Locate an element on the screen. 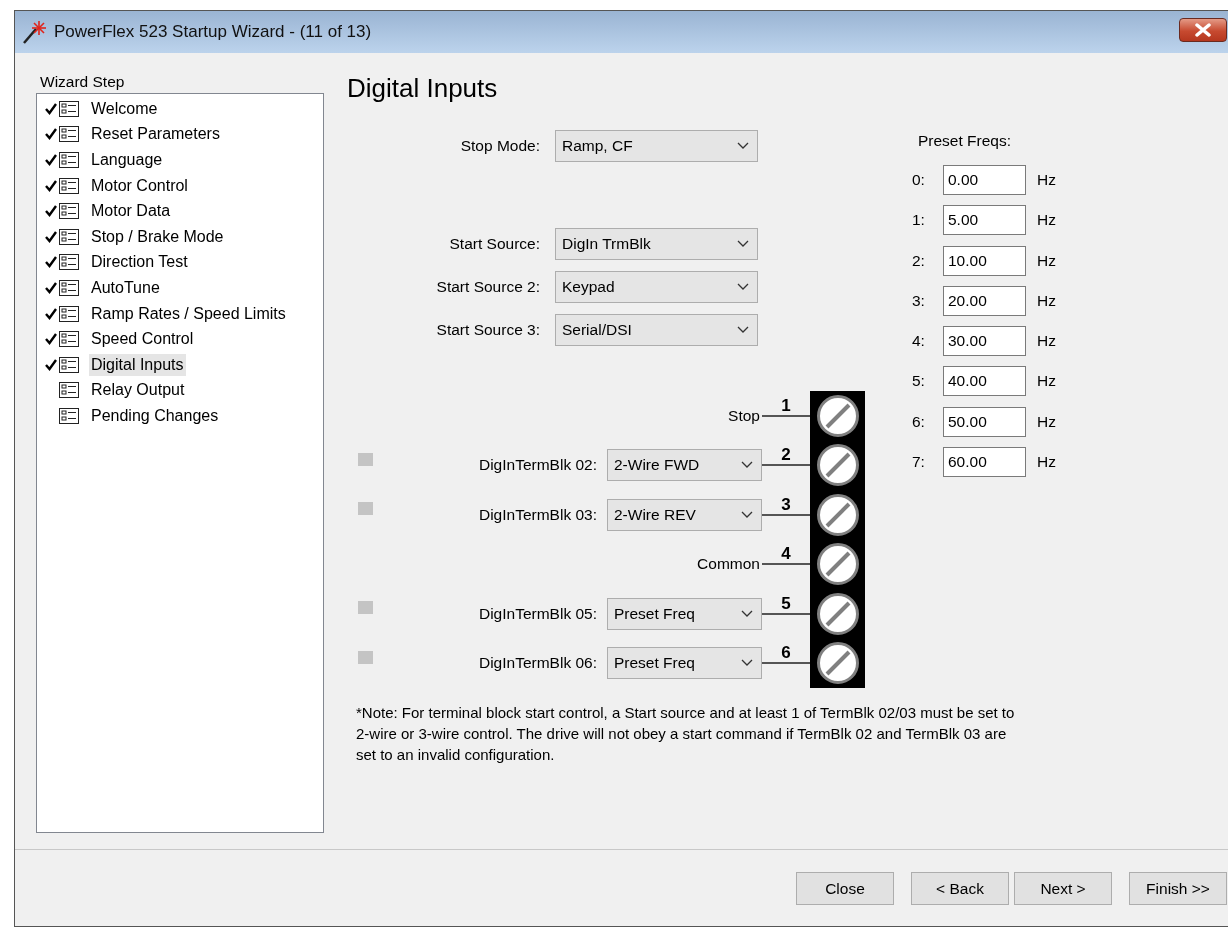  field-label: Start Source: is located at coordinates (494, 244).